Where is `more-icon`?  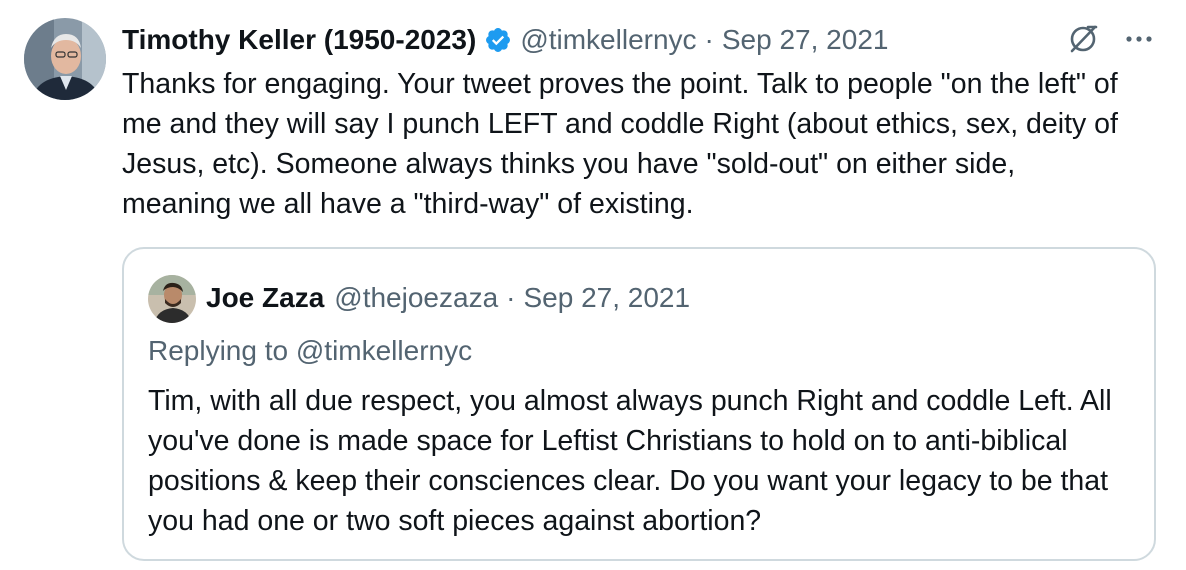 more-icon is located at coordinates (1139, 39).